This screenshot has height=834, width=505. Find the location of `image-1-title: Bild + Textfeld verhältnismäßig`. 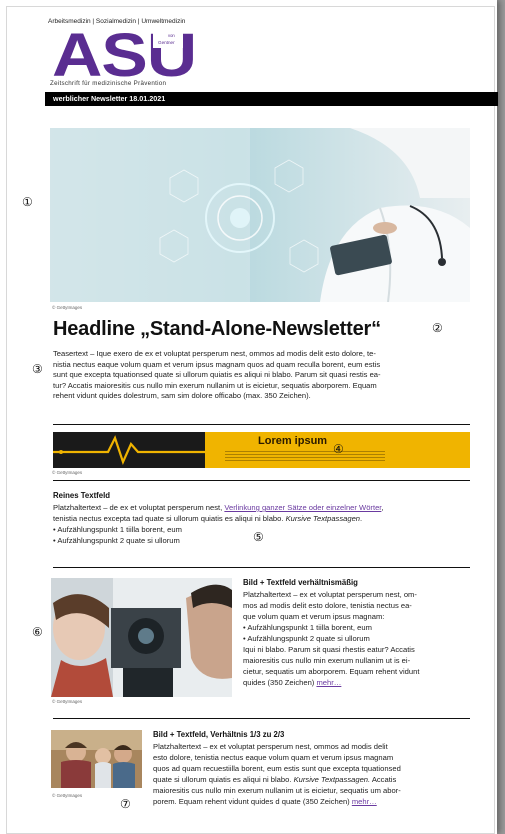

image-1-title: Bild + Textfeld verhältnismäßig is located at coordinates (300, 582).